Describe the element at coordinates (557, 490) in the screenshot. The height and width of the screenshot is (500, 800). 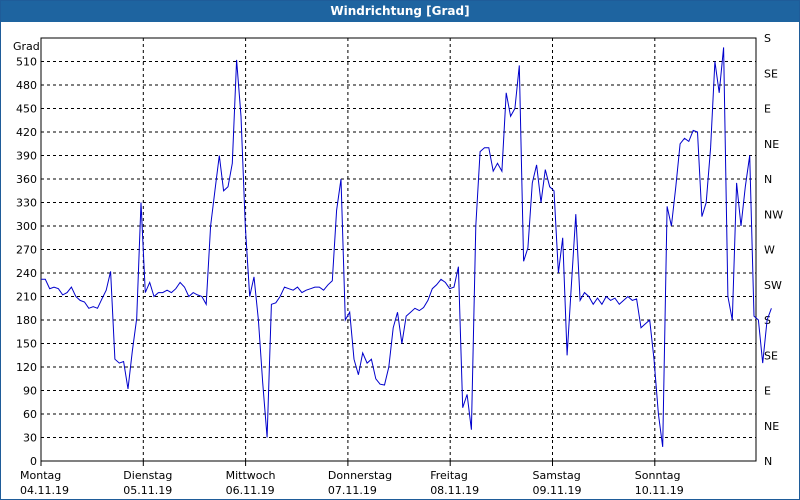
I see `x-tick-date-label: 09.11.19` at that location.